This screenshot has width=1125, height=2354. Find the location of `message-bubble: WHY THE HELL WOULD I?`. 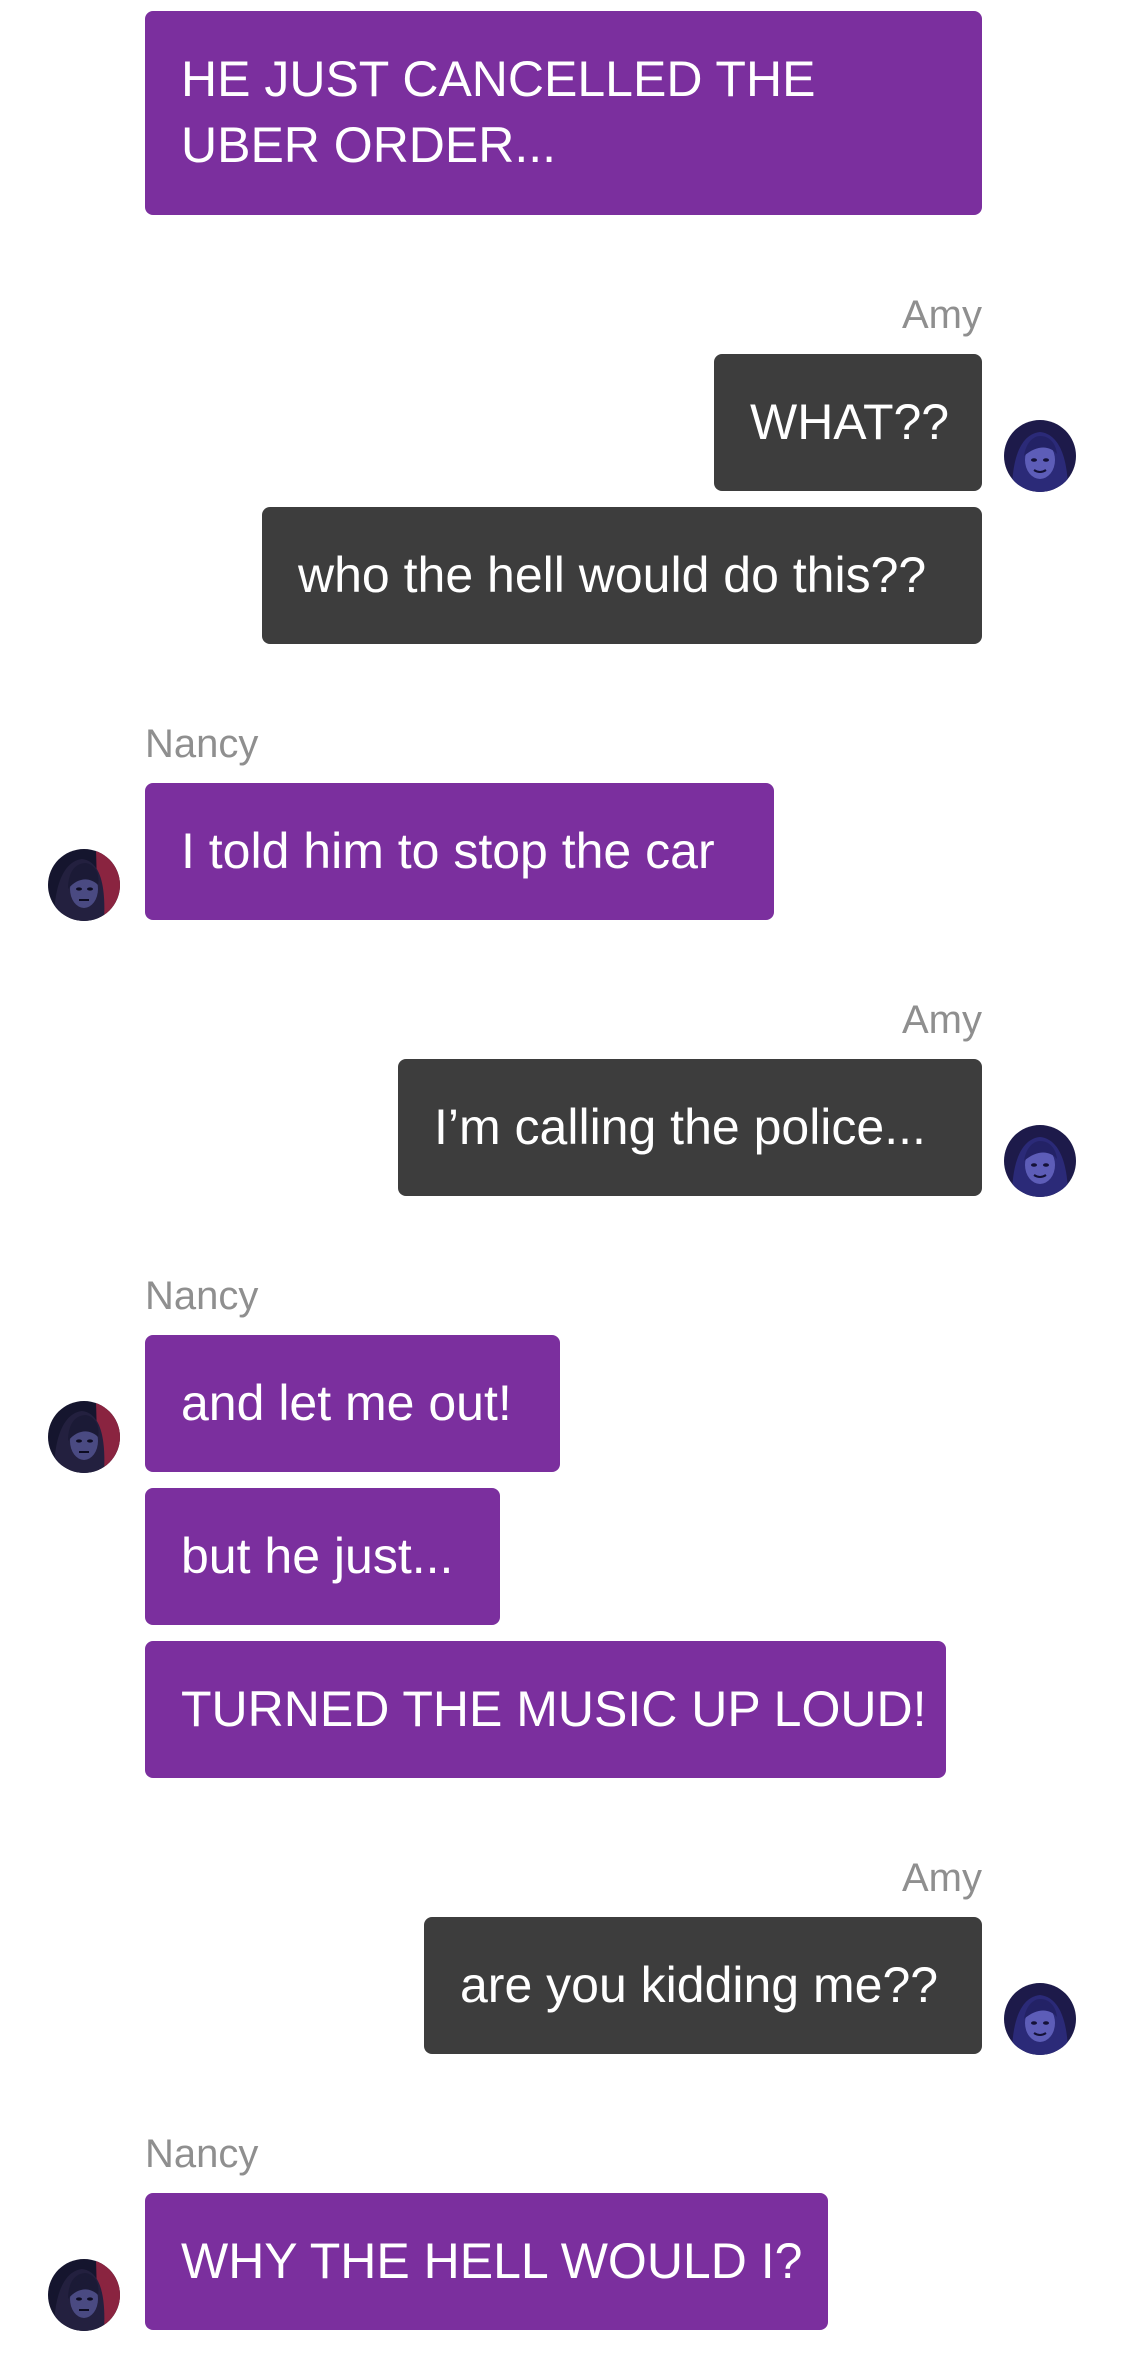

message-bubble: WHY THE HELL WOULD I? is located at coordinates (486, 2261).